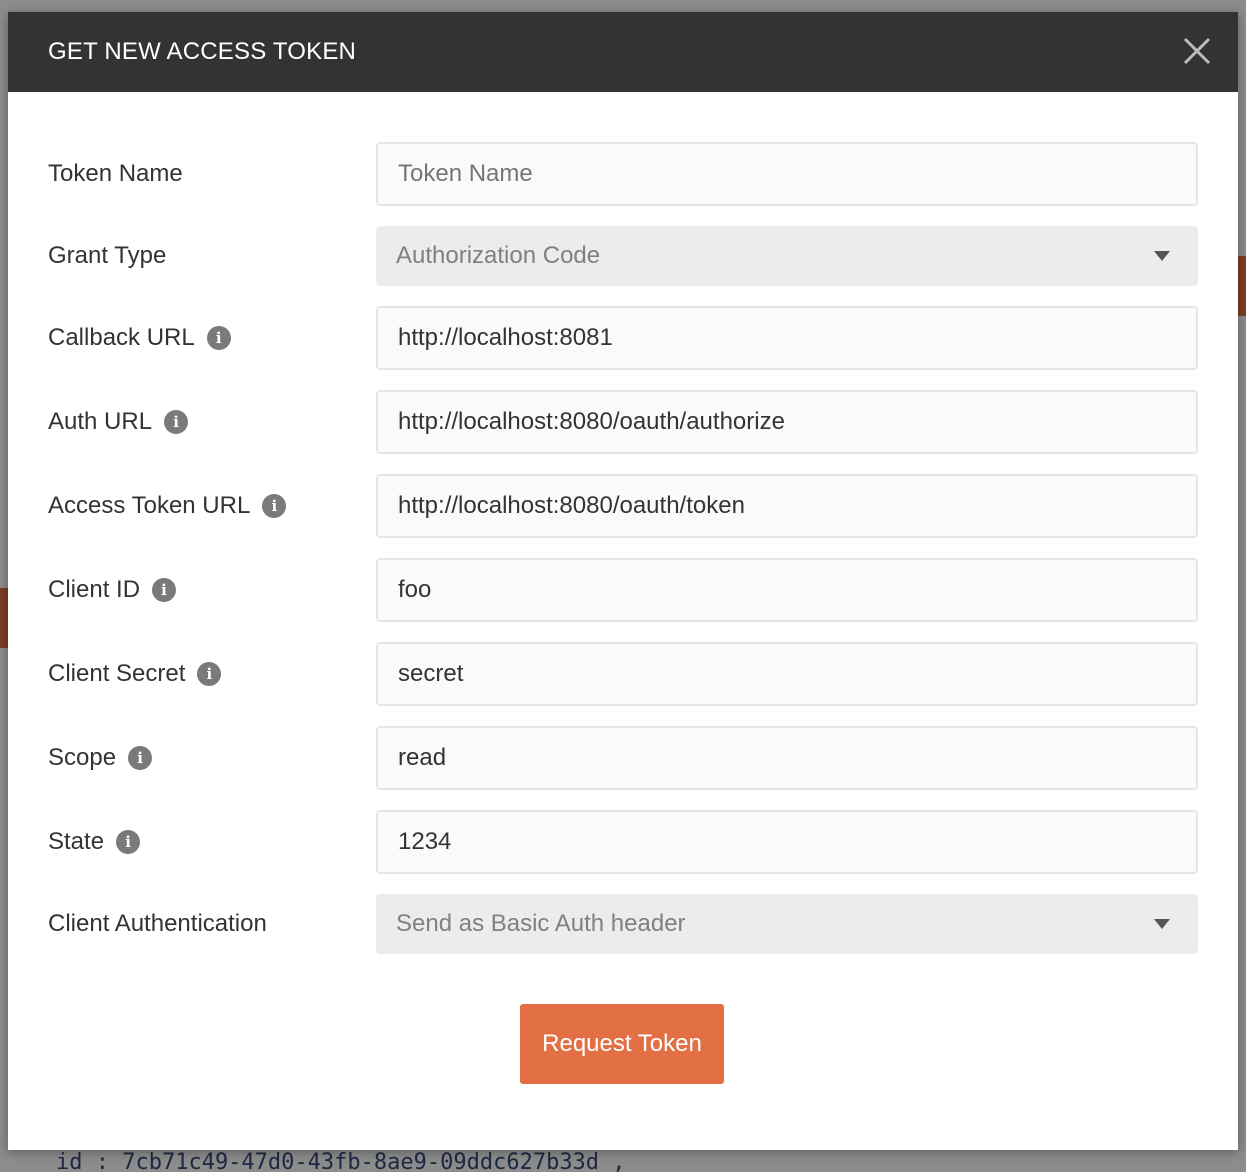 The width and height of the screenshot is (1246, 1172). What do you see at coordinates (787, 590) in the screenshot?
I see `client-id-input` at bounding box center [787, 590].